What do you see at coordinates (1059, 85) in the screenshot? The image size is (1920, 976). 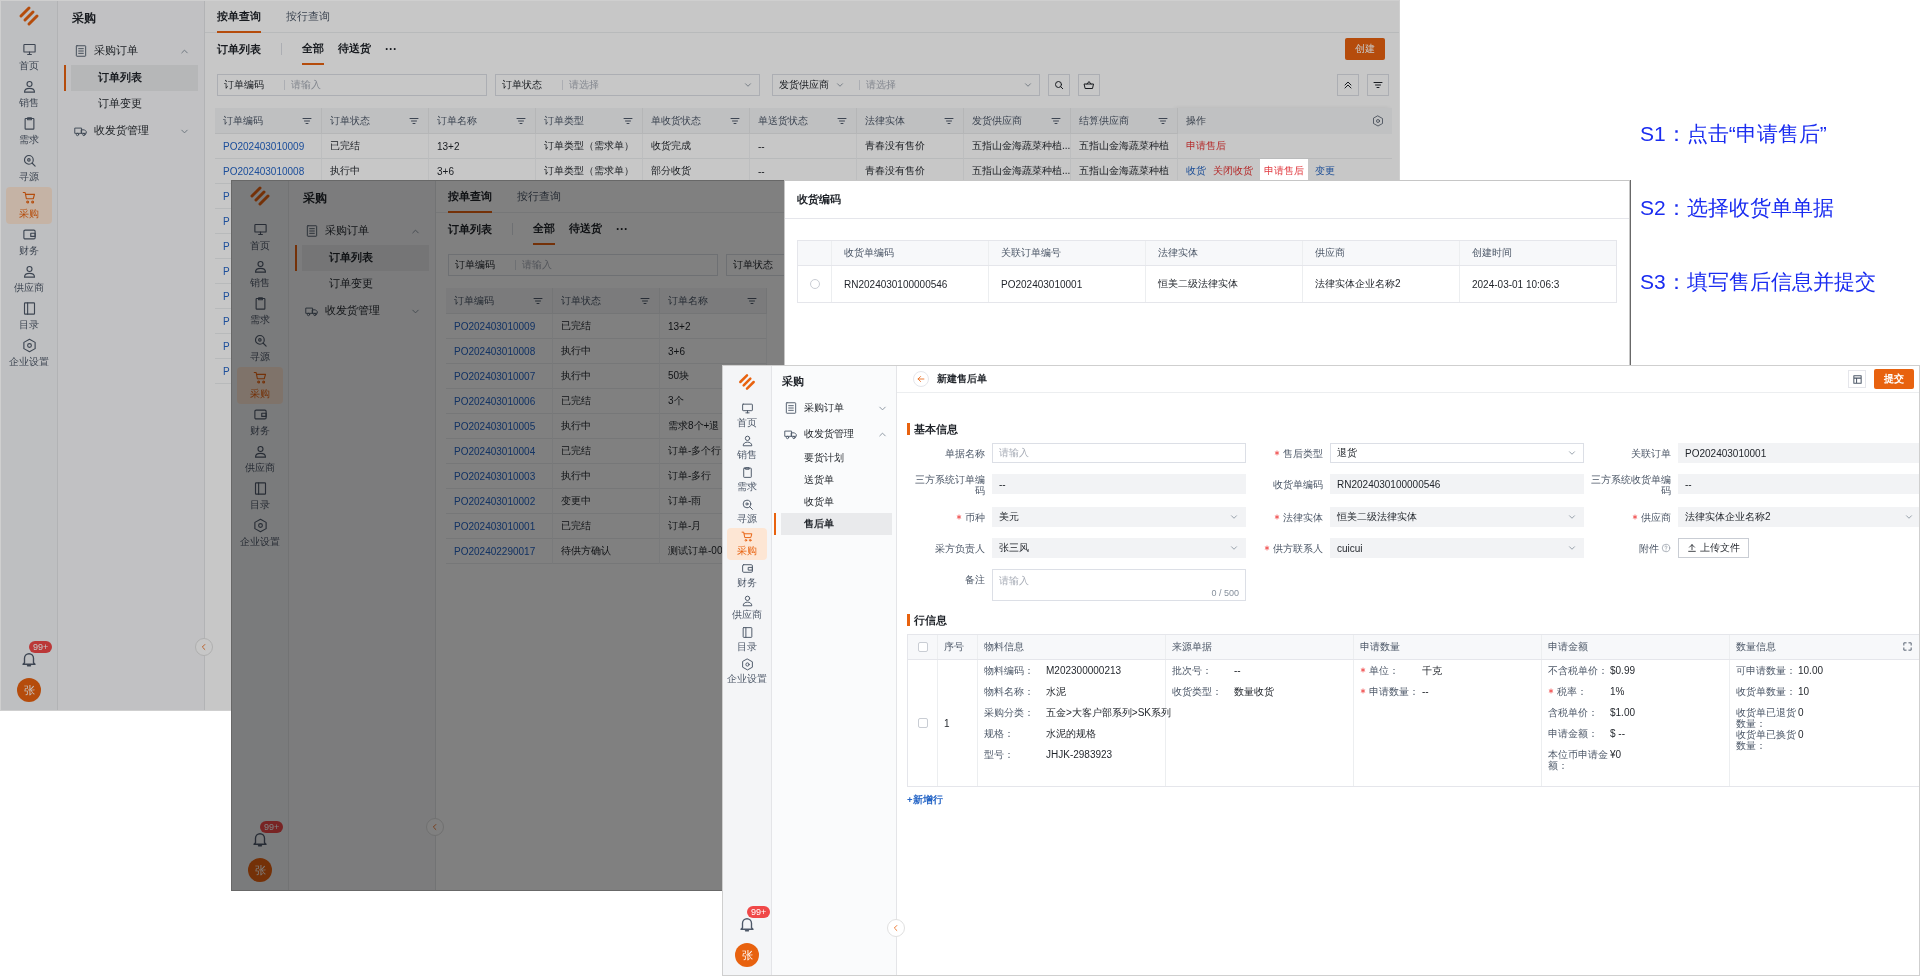 I see `search-button` at bounding box center [1059, 85].